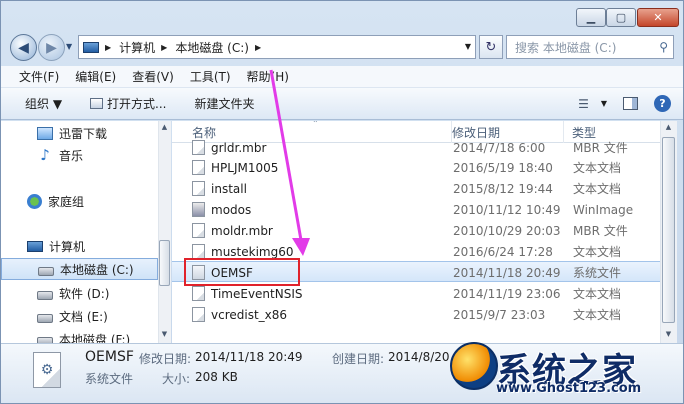 This screenshot has width=684, height=404. Describe the element at coordinates (79, 293) in the screenshot. I see `sidebar-item-software-d: 软件 (D:)` at that location.